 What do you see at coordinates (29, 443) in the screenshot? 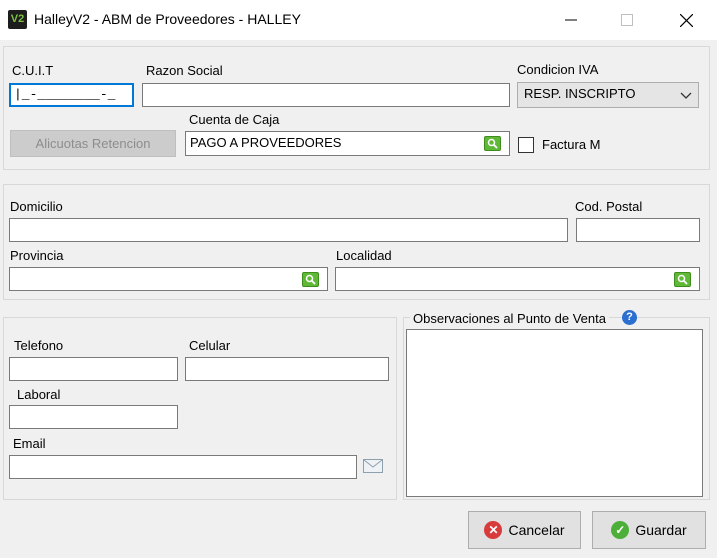
I see `email-label: Email` at bounding box center [29, 443].